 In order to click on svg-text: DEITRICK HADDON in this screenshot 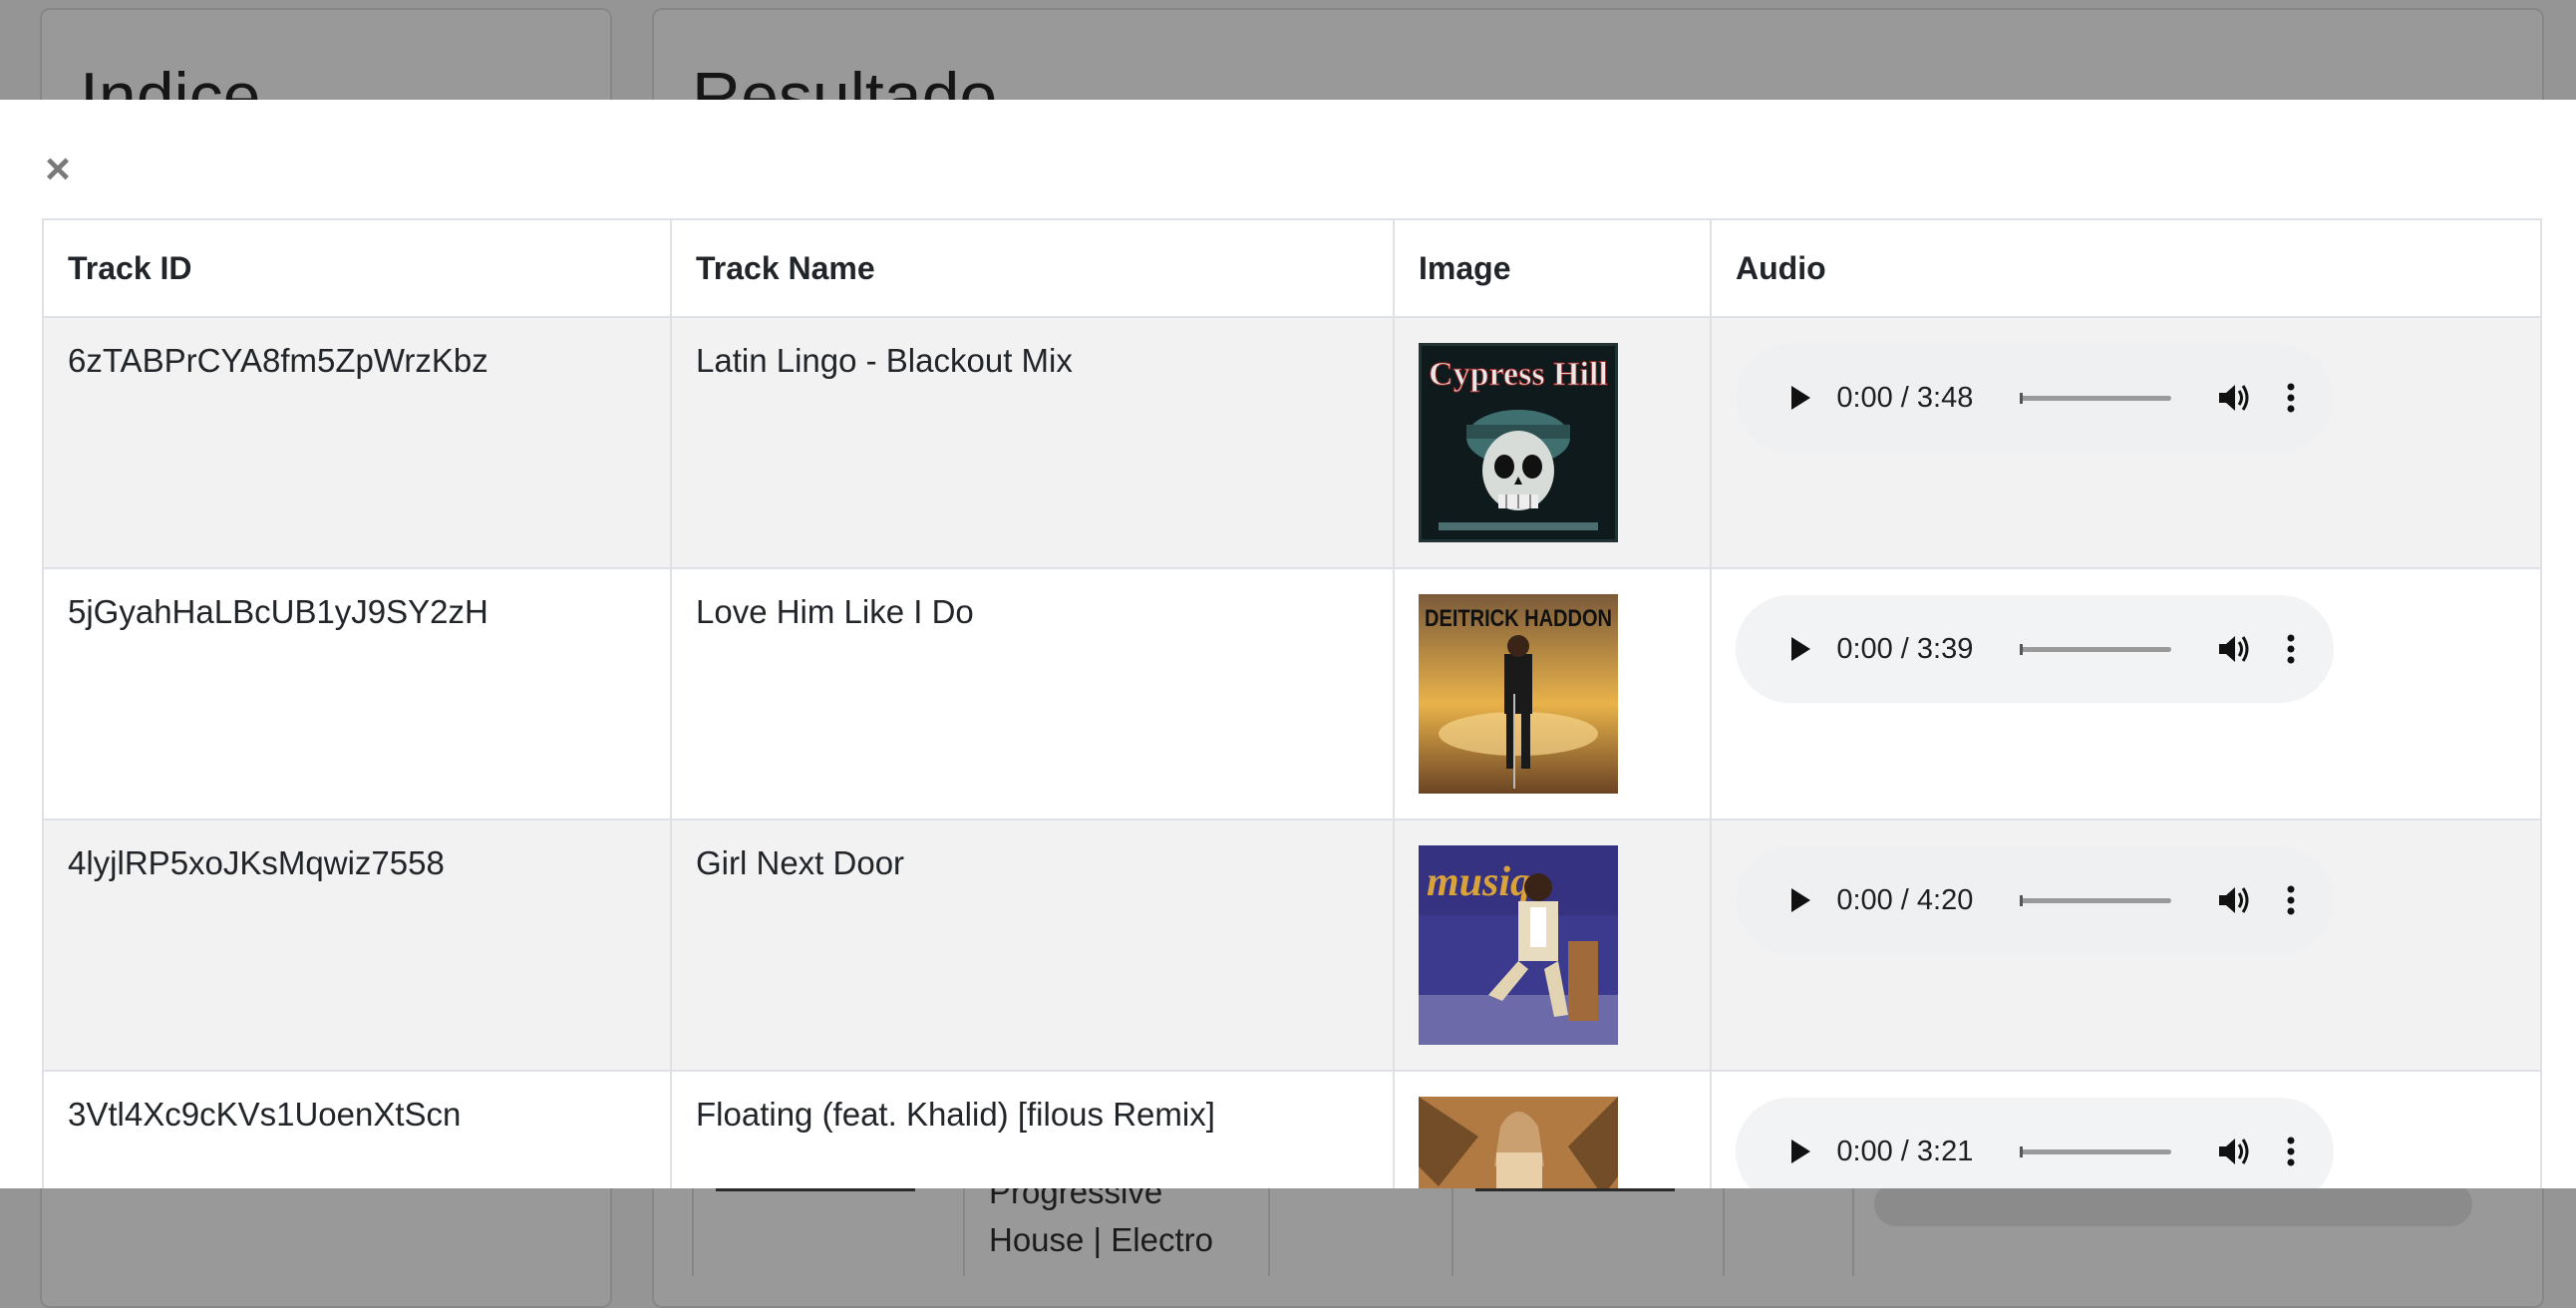, I will do `click(1518, 618)`.